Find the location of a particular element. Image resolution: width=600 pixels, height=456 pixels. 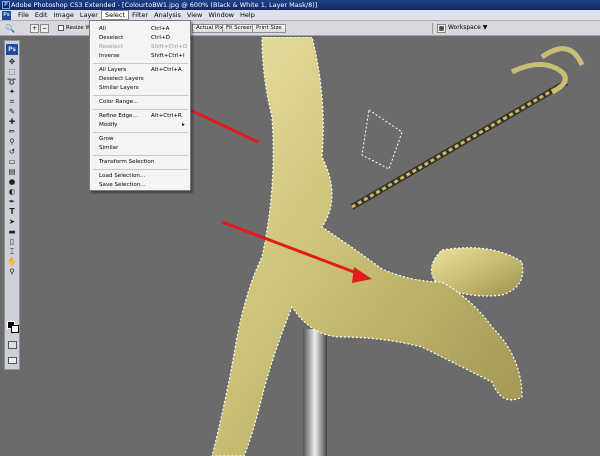

workspace-menu: Workspace ▼ is located at coordinates (467, 28).